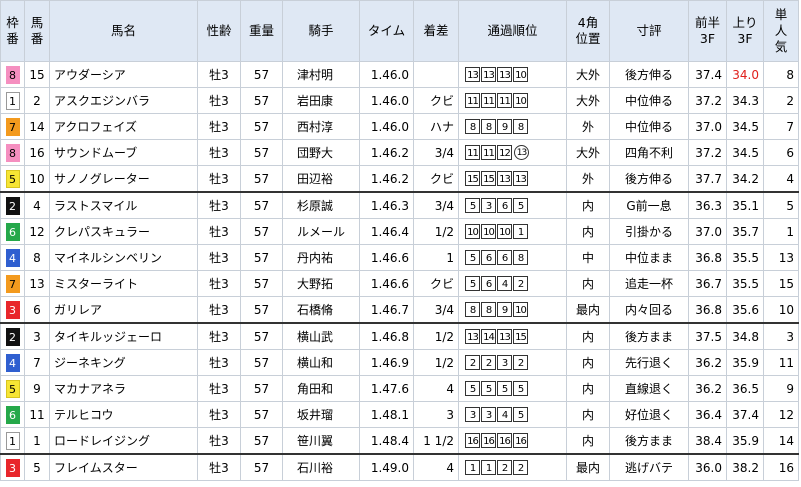 The image size is (801, 487). I want to click on cell-waku: 5, so click(12, 179).